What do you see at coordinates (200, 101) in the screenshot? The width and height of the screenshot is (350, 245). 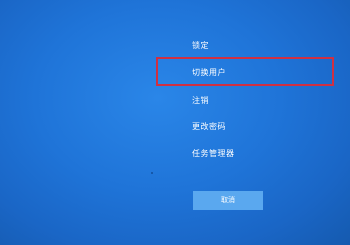 I see `sign-out-option: 注销` at bounding box center [200, 101].